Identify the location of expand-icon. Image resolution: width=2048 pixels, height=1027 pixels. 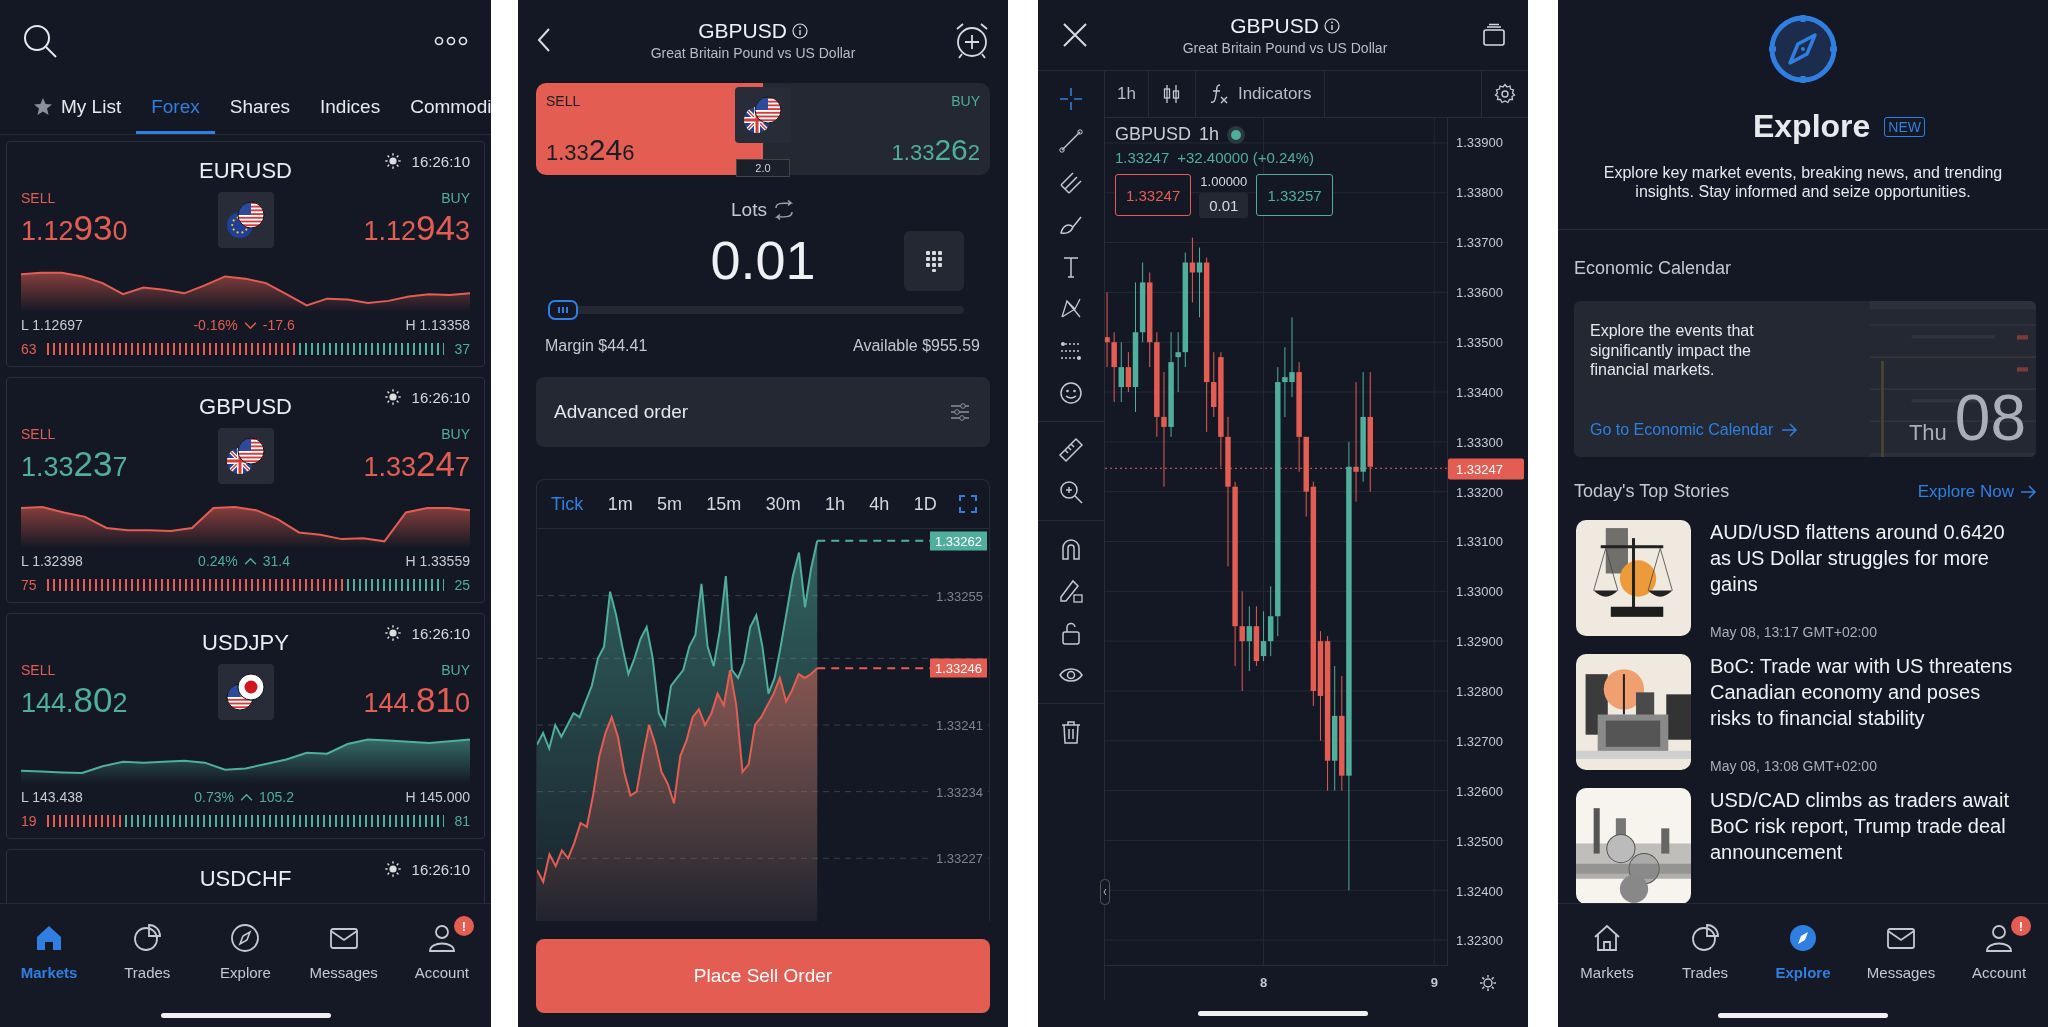
(967, 504).